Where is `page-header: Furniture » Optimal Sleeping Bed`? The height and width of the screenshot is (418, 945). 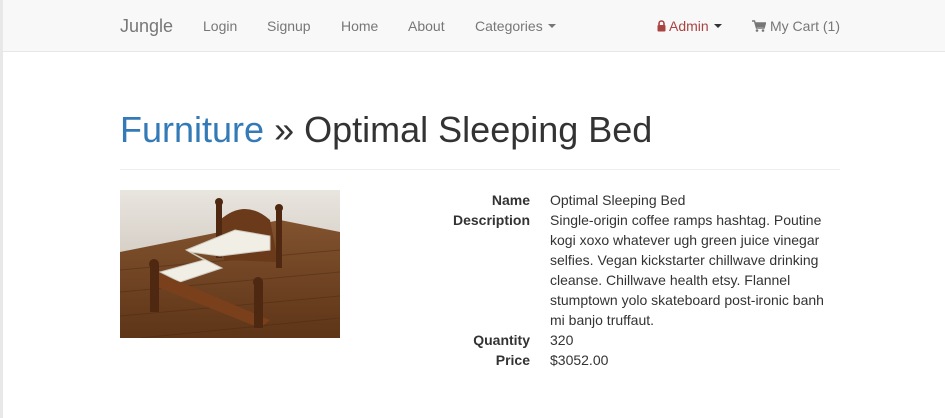 page-header: Furniture » Optimal Sleeping Bed is located at coordinates (480, 139).